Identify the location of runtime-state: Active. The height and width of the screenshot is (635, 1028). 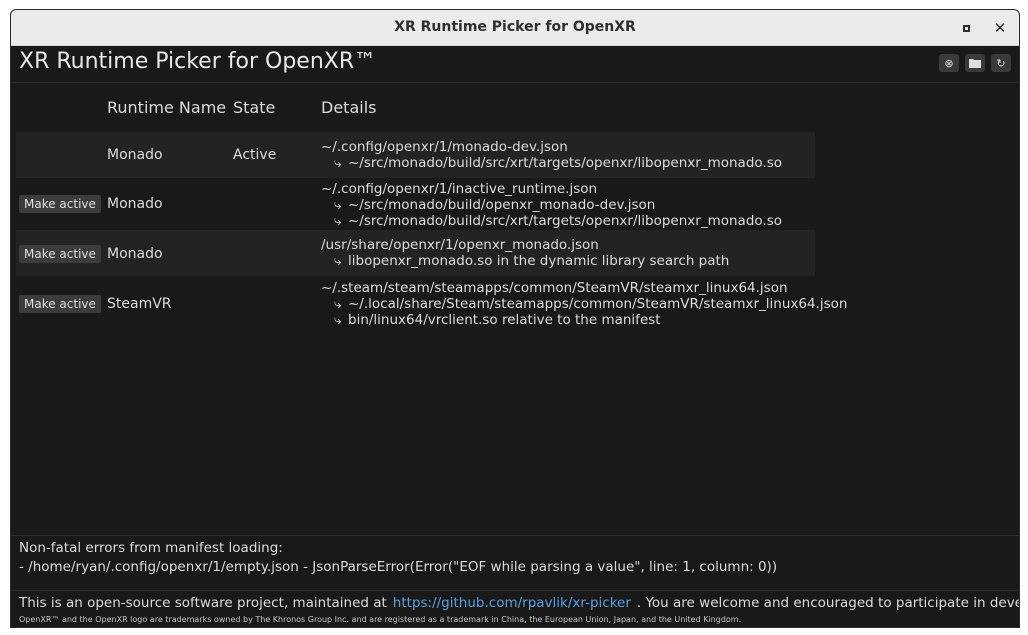
(255, 155).